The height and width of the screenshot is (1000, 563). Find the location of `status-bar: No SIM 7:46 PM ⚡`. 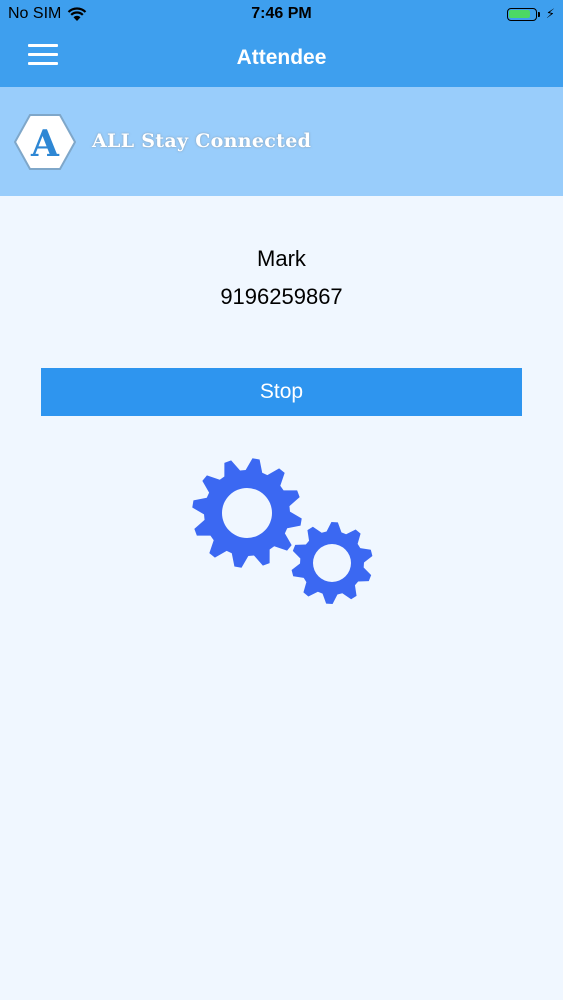

status-bar: No SIM 7:46 PM ⚡ is located at coordinates (281, 15).